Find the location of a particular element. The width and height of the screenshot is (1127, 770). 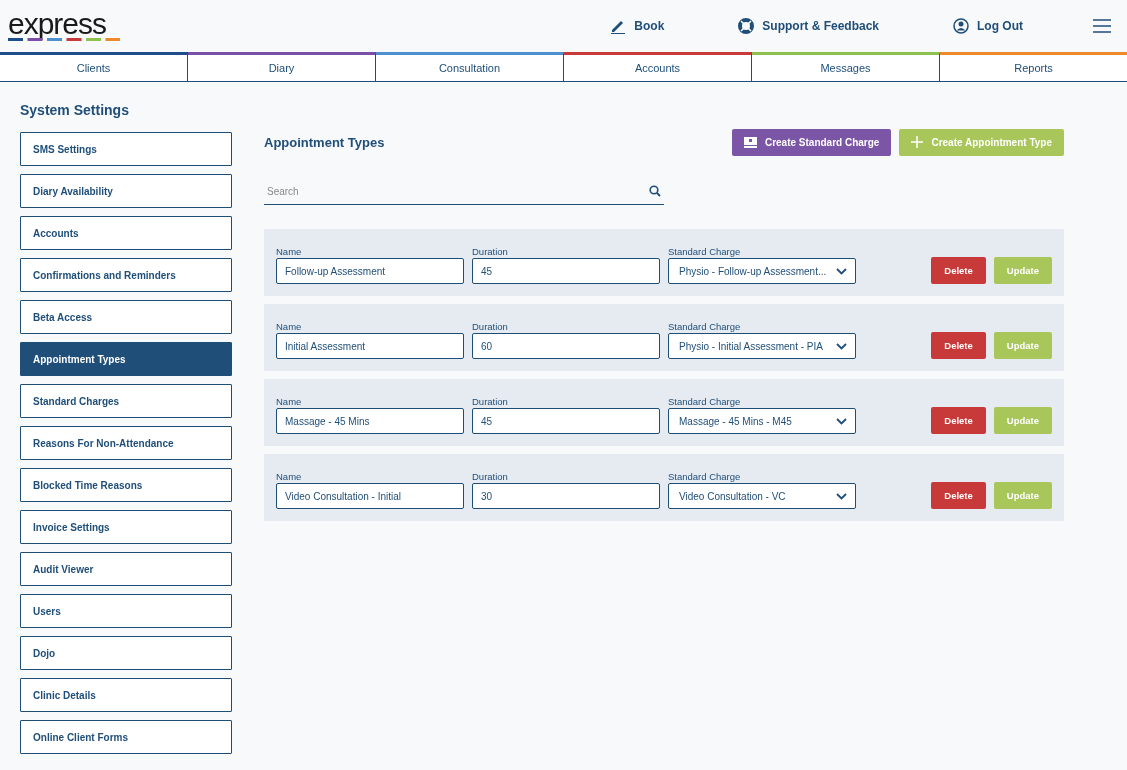

card-icon is located at coordinates (750, 142).